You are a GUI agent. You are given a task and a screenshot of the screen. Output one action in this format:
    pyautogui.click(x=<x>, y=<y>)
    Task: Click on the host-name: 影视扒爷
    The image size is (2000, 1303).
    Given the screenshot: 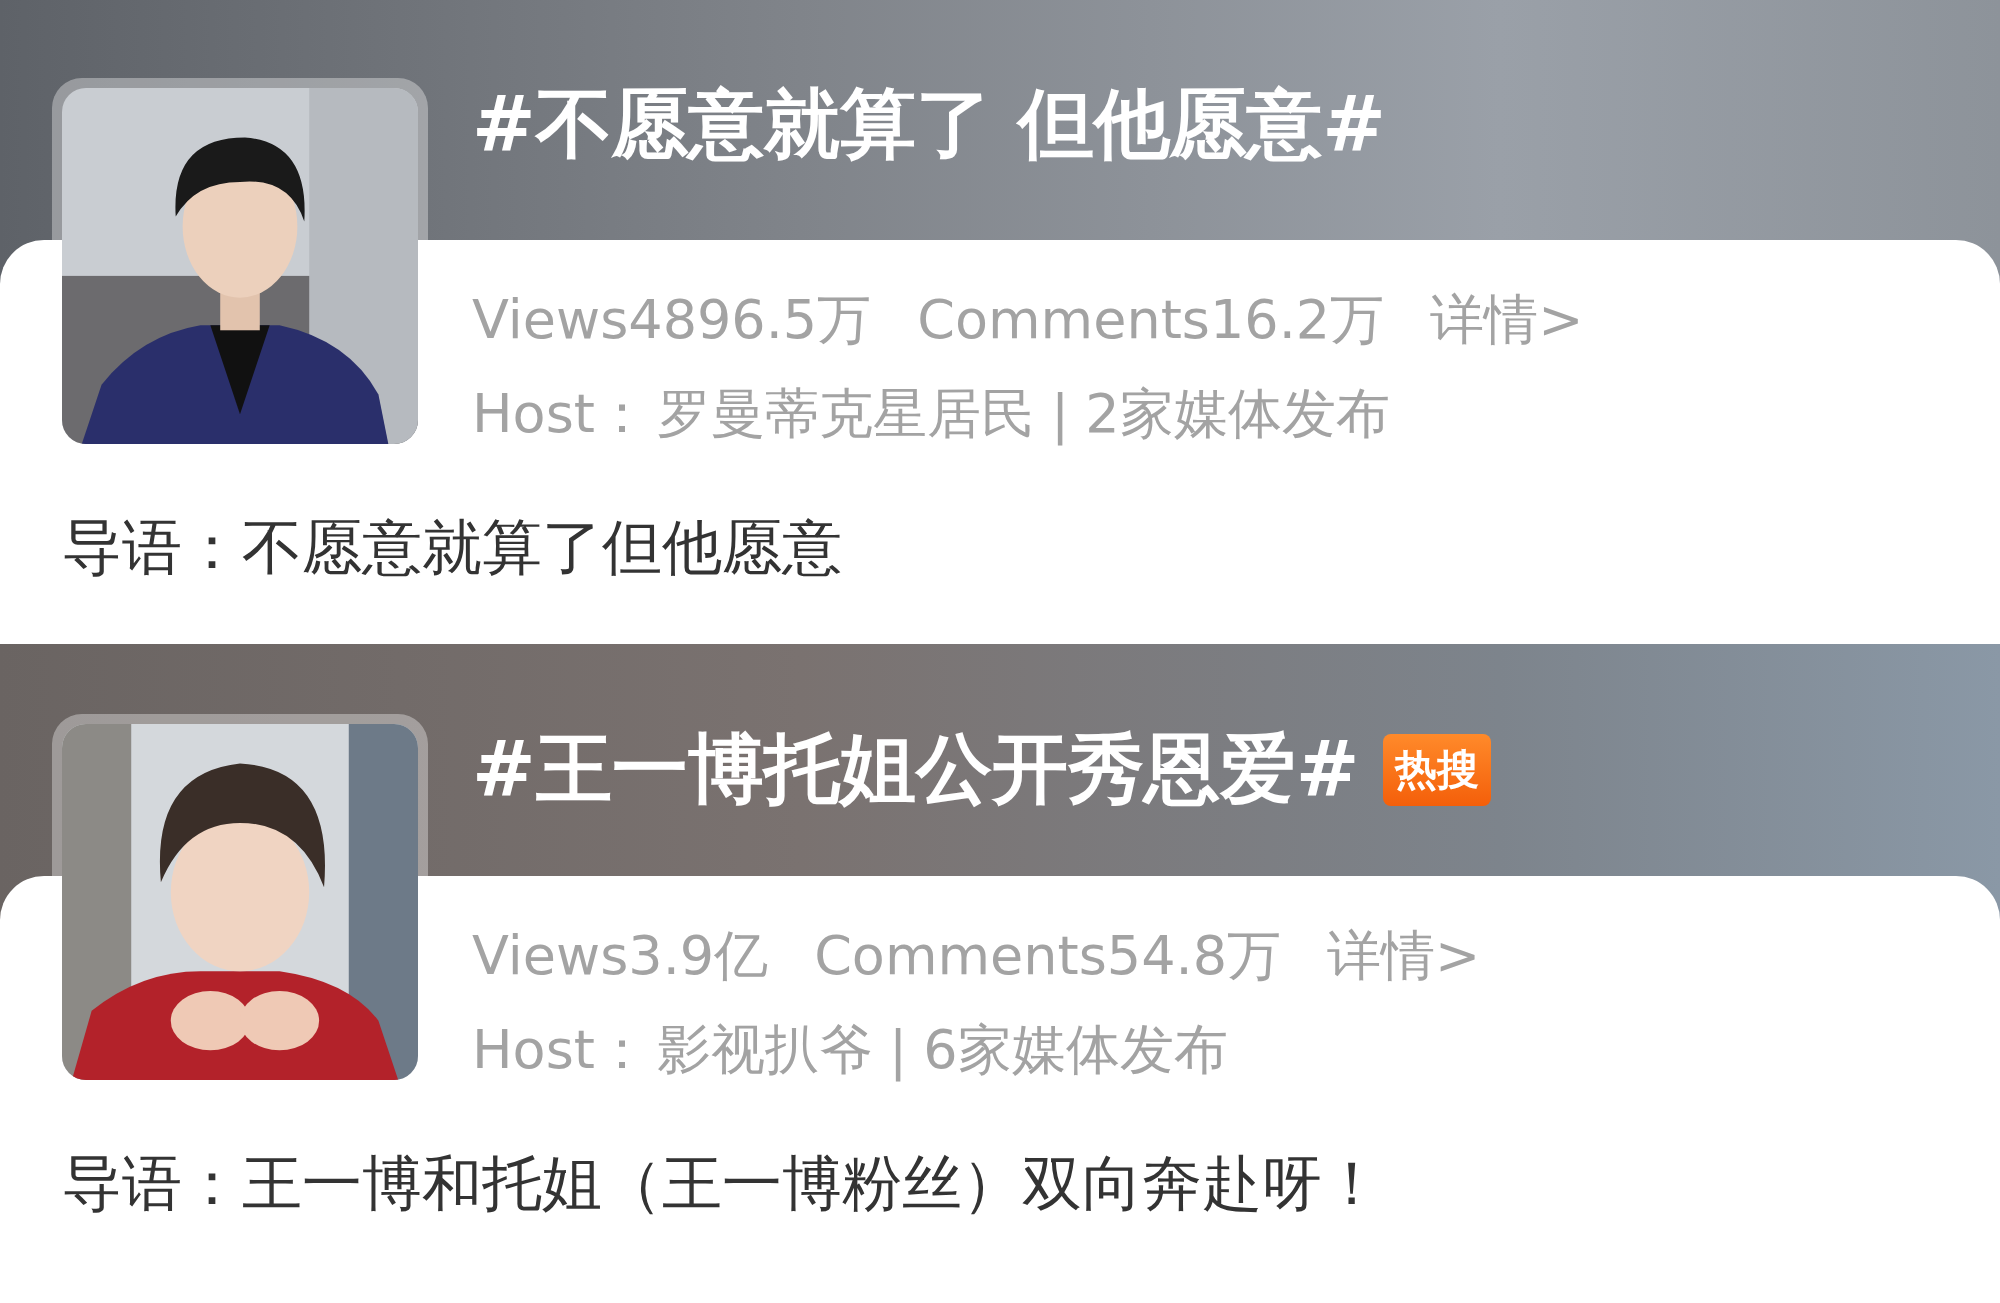 What is the action you would take?
    pyautogui.click(x=764, y=1050)
    